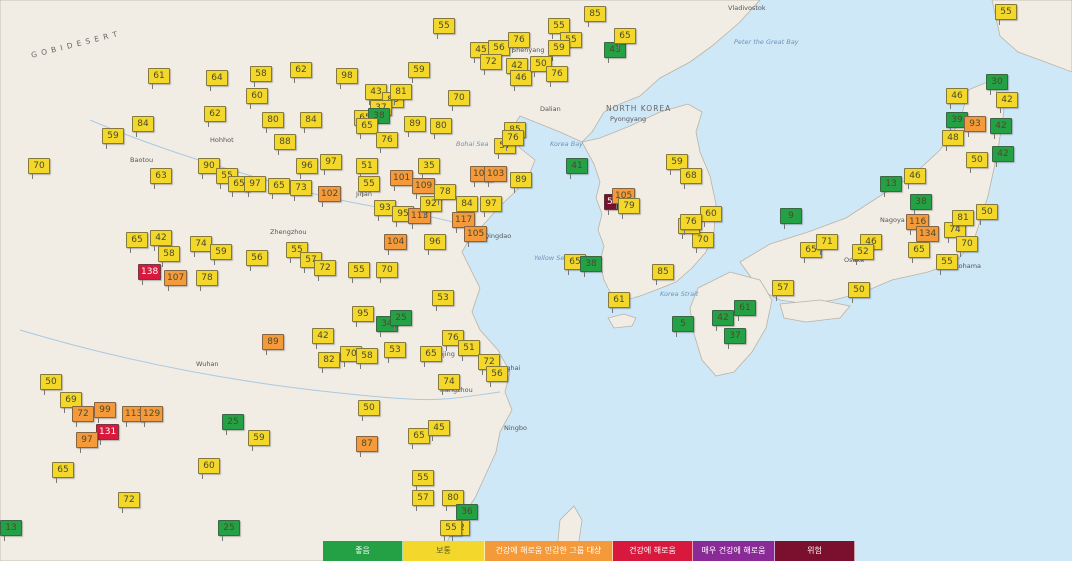  Describe the element at coordinates (577, 168) in the screenshot. I see `aqi-station-marker: 41` at that location.